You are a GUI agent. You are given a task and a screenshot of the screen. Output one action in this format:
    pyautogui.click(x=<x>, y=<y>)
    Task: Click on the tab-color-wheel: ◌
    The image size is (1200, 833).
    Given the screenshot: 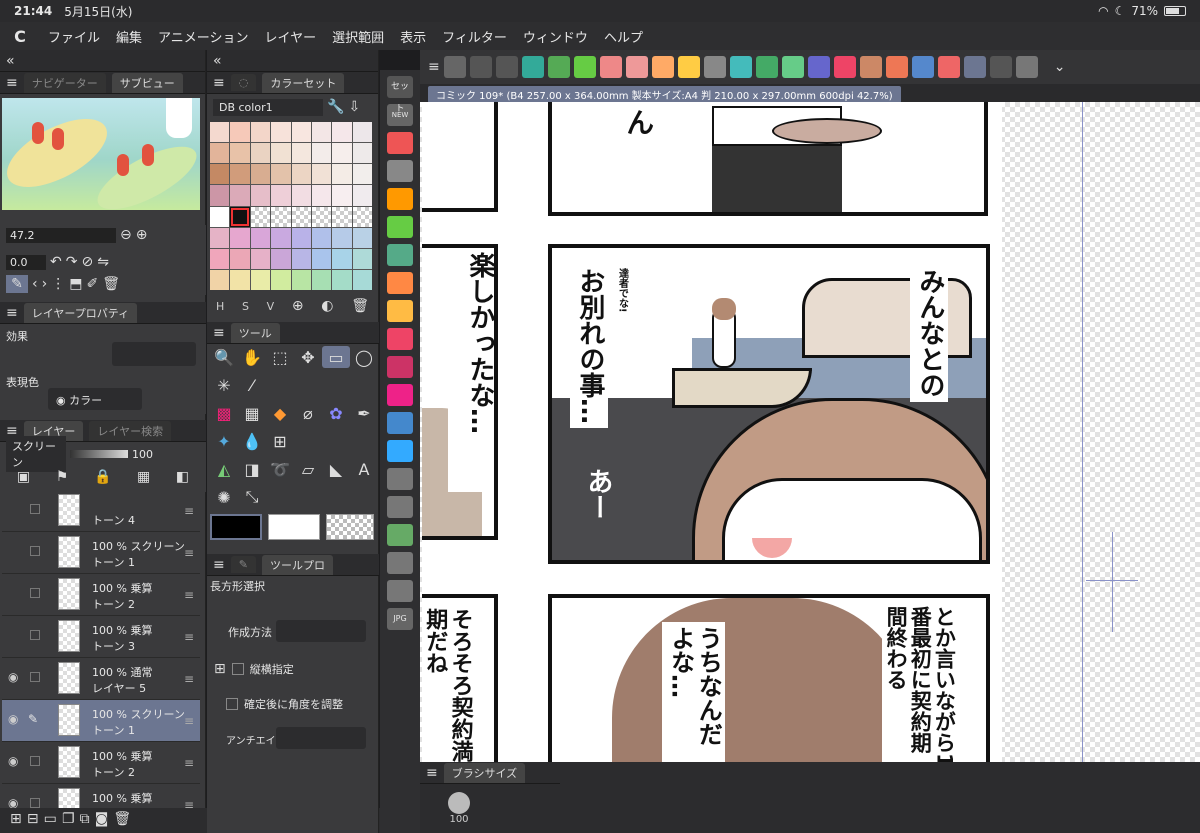 What is the action you would take?
    pyautogui.click(x=243, y=82)
    